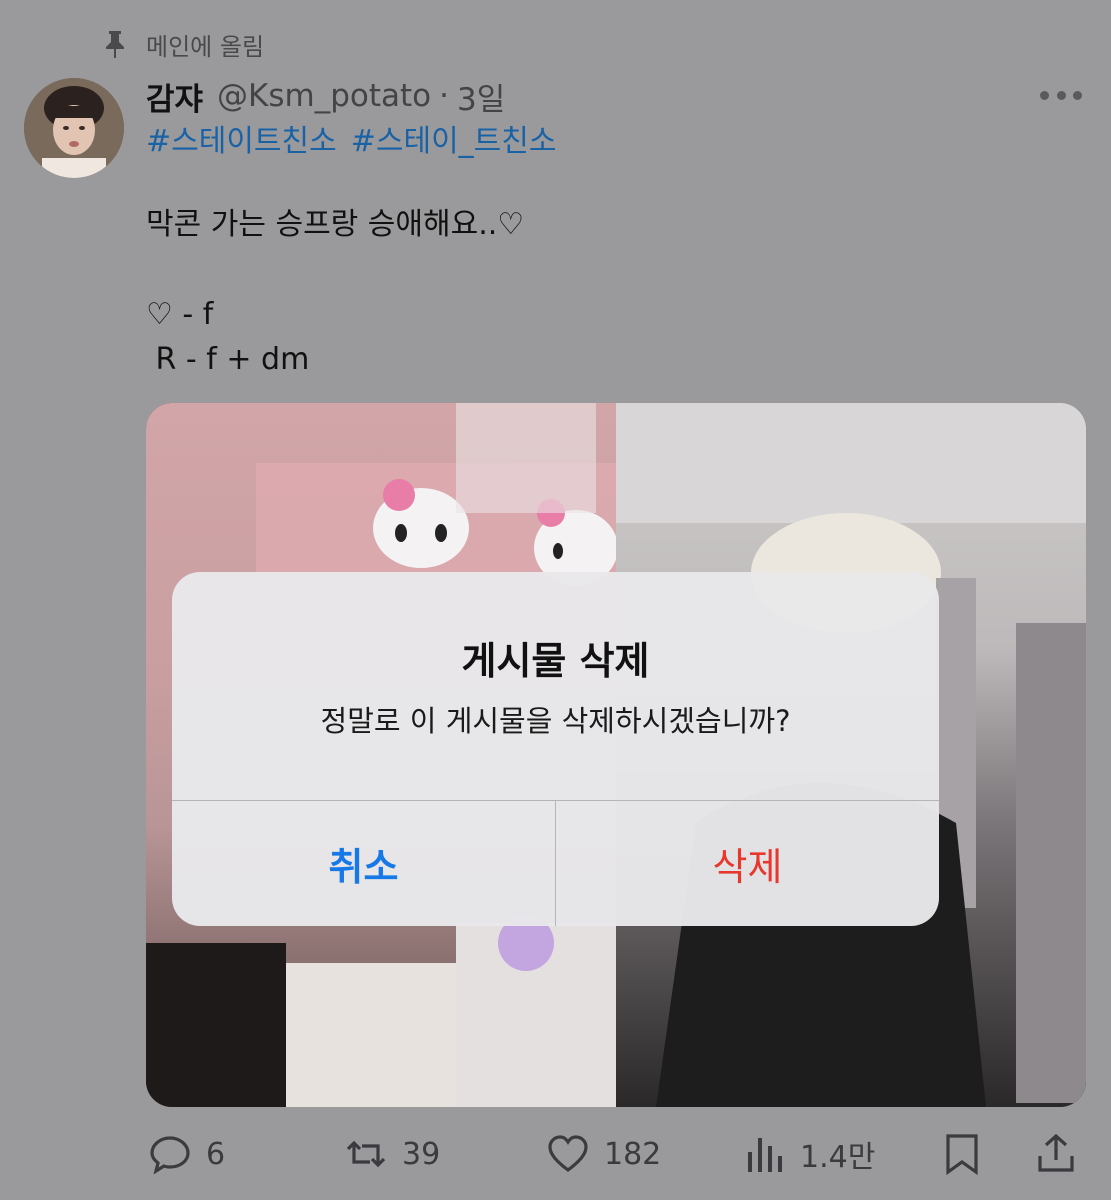 The height and width of the screenshot is (1200, 1111). Describe the element at coordinates (838, 1157) in the screenshot. I see `views-count: 1.4만` at that location.